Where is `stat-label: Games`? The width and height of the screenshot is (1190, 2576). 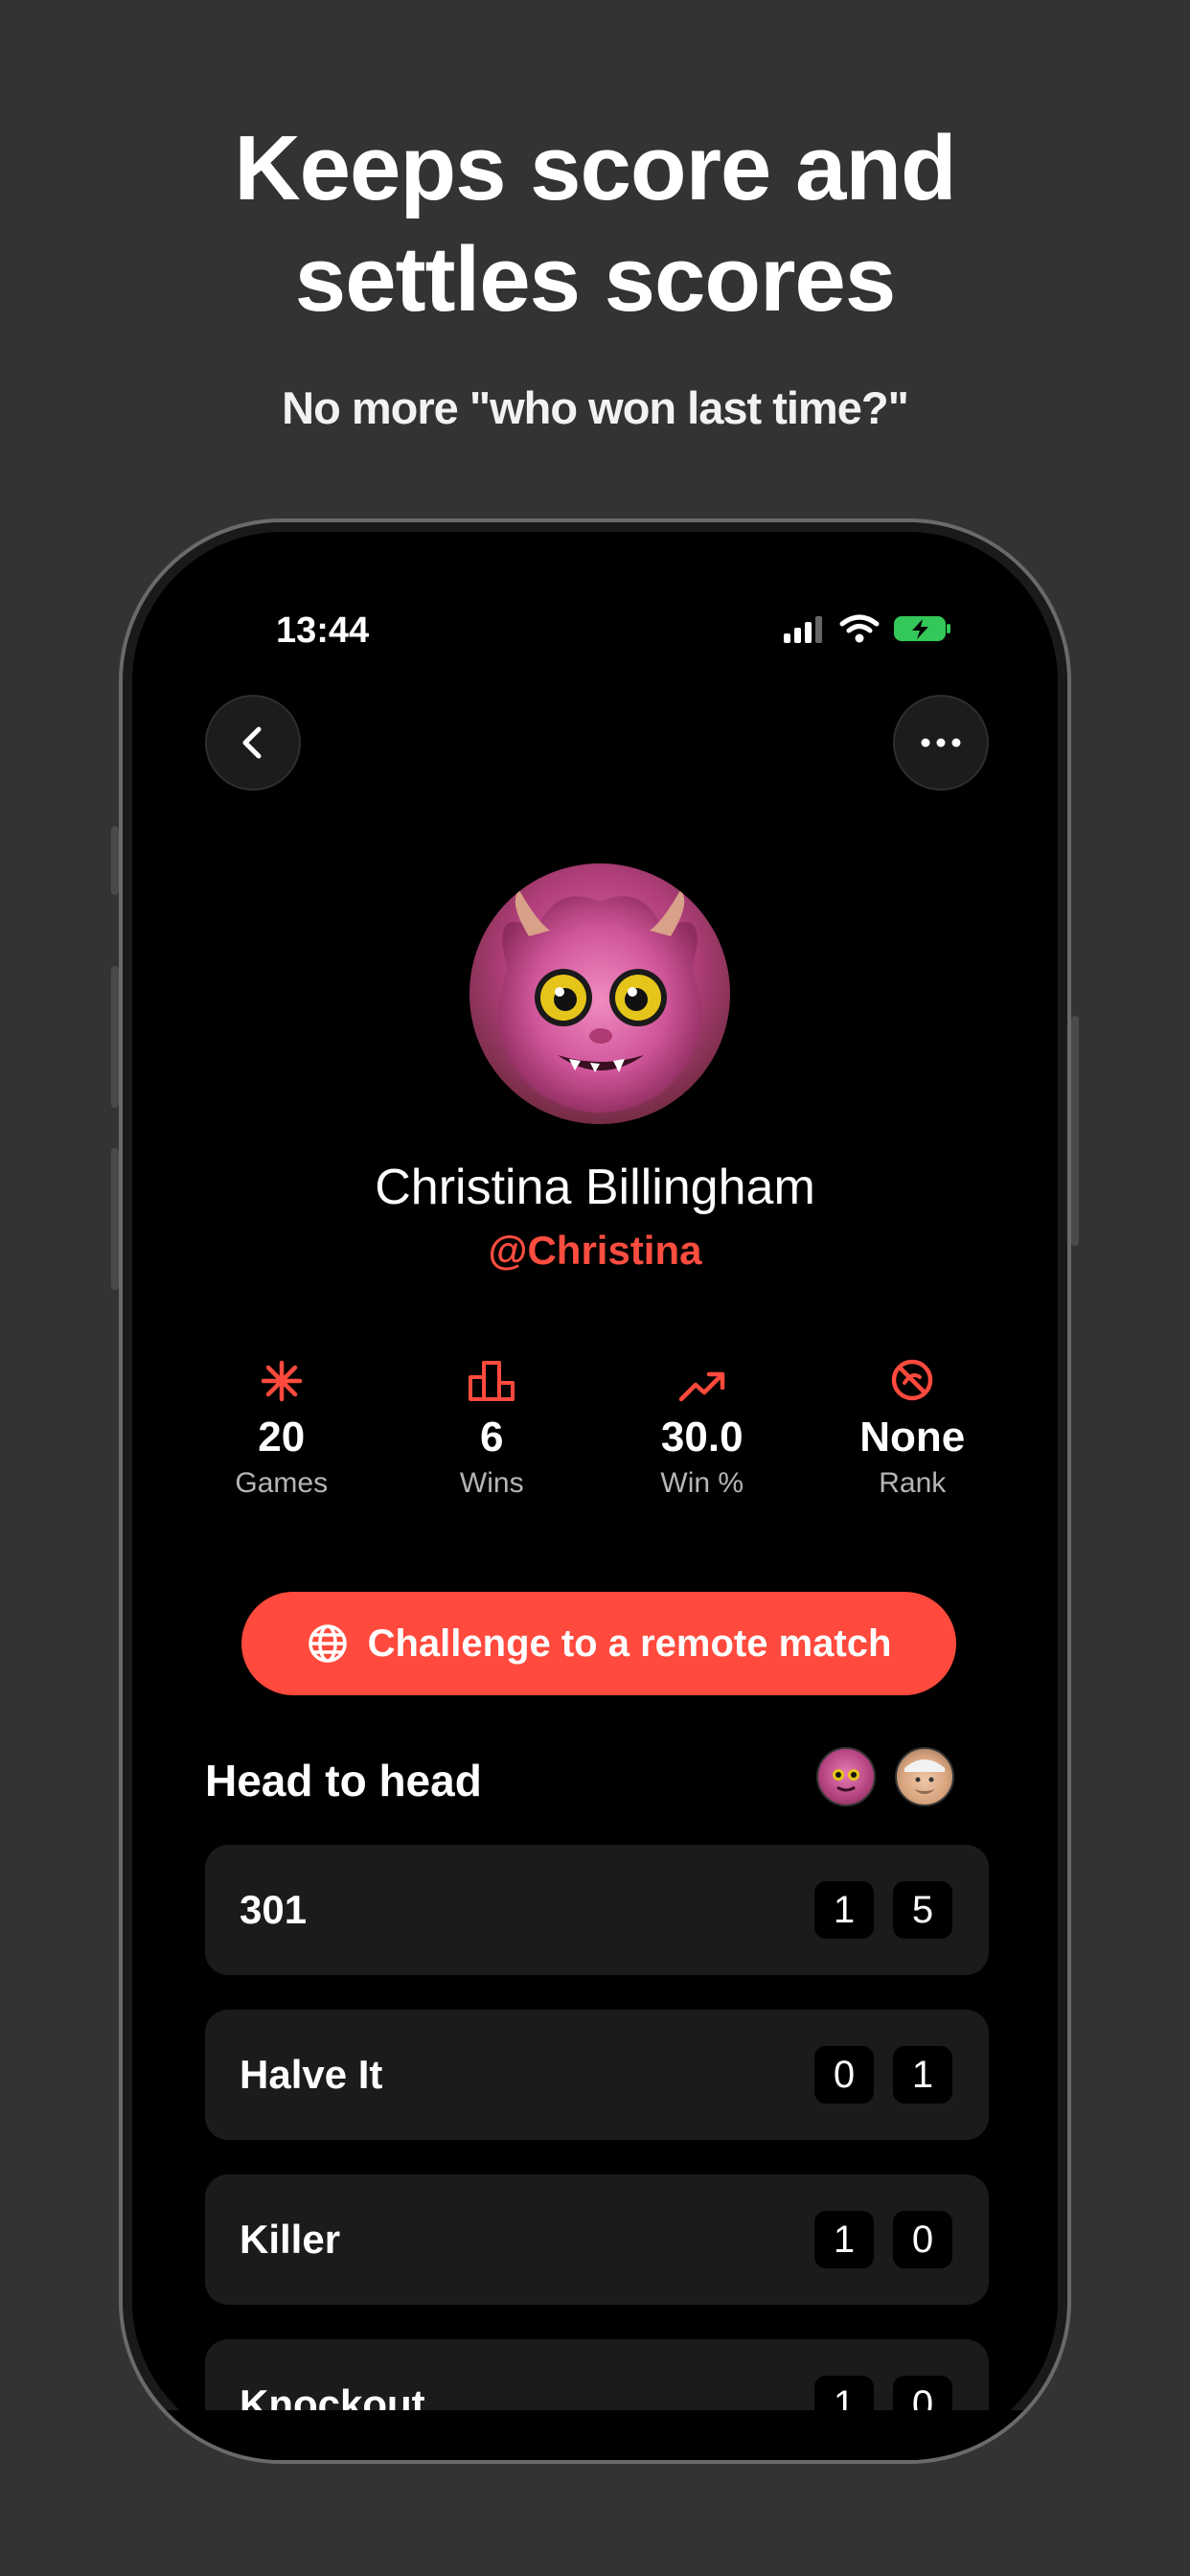
stat-label: Games is located at coordinates (282, 1483).